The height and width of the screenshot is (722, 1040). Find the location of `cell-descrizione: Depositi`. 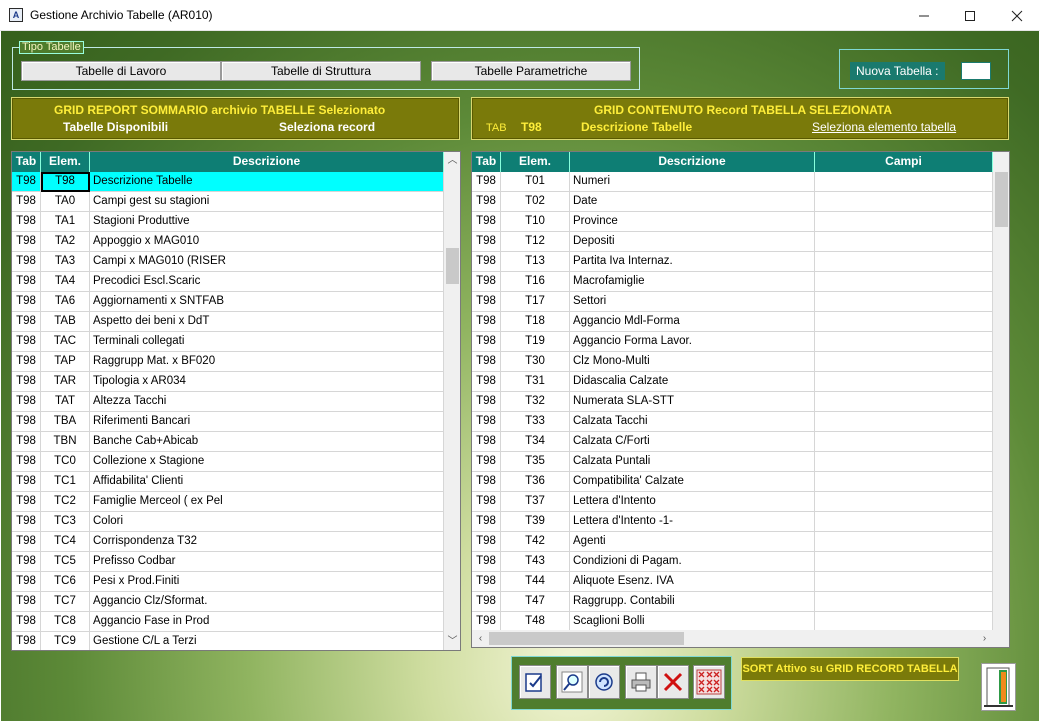

cell-descrizione: Depositi is located at coordinates (692, 242).